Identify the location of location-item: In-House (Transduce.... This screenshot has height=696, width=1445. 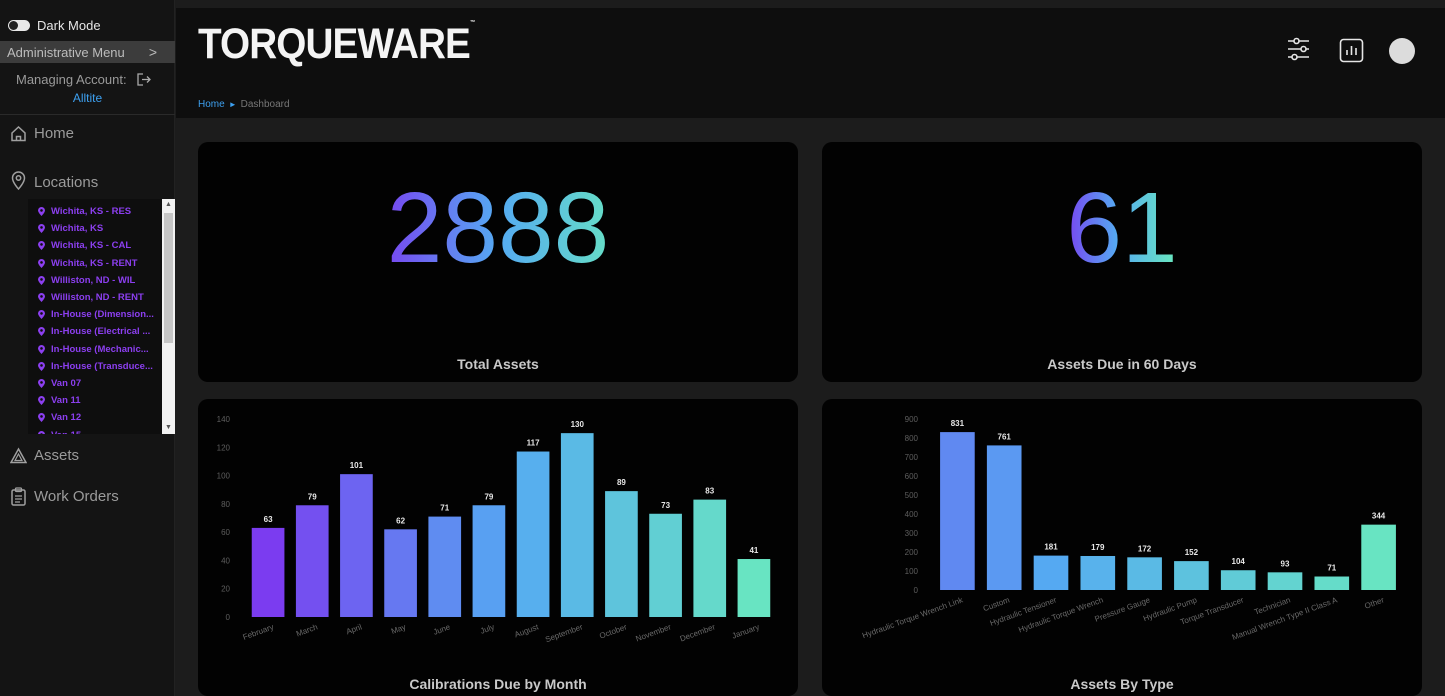
(101, 366).